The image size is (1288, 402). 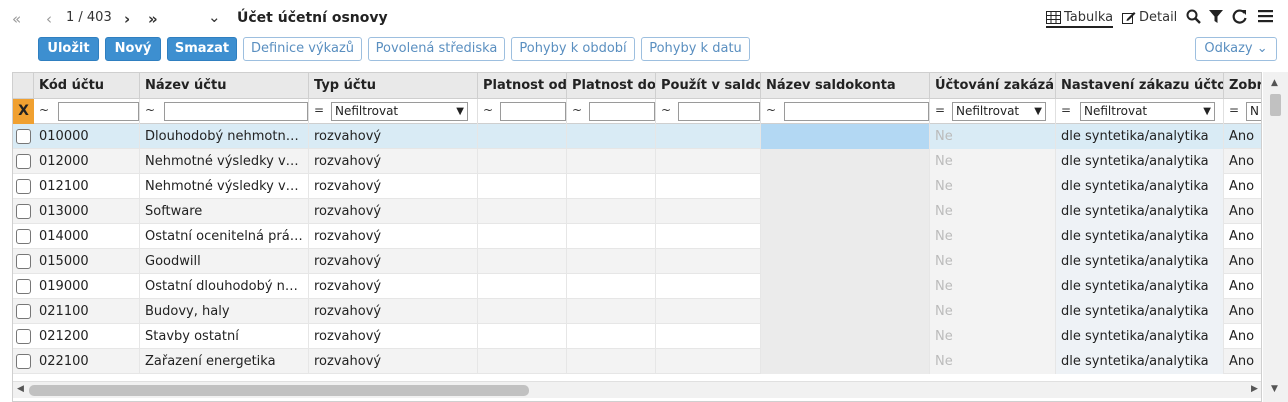 What do you see at coordinates (1140, 211) in the screenshot?
I see `cell-order-setting: dle syntetika/analytika` at bounding box center [1140, 211].